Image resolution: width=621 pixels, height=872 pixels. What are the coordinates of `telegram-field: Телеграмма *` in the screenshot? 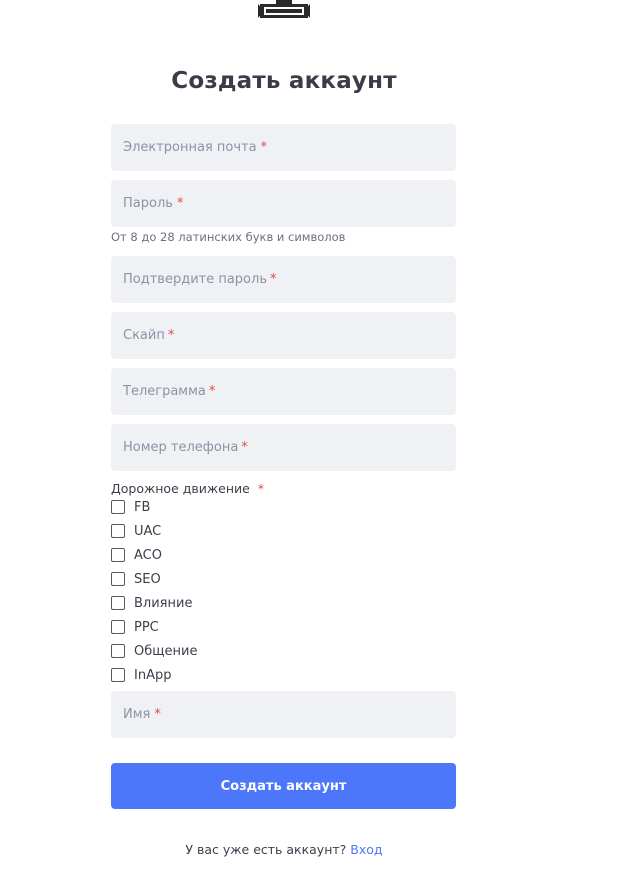 It's located at (283, 391).